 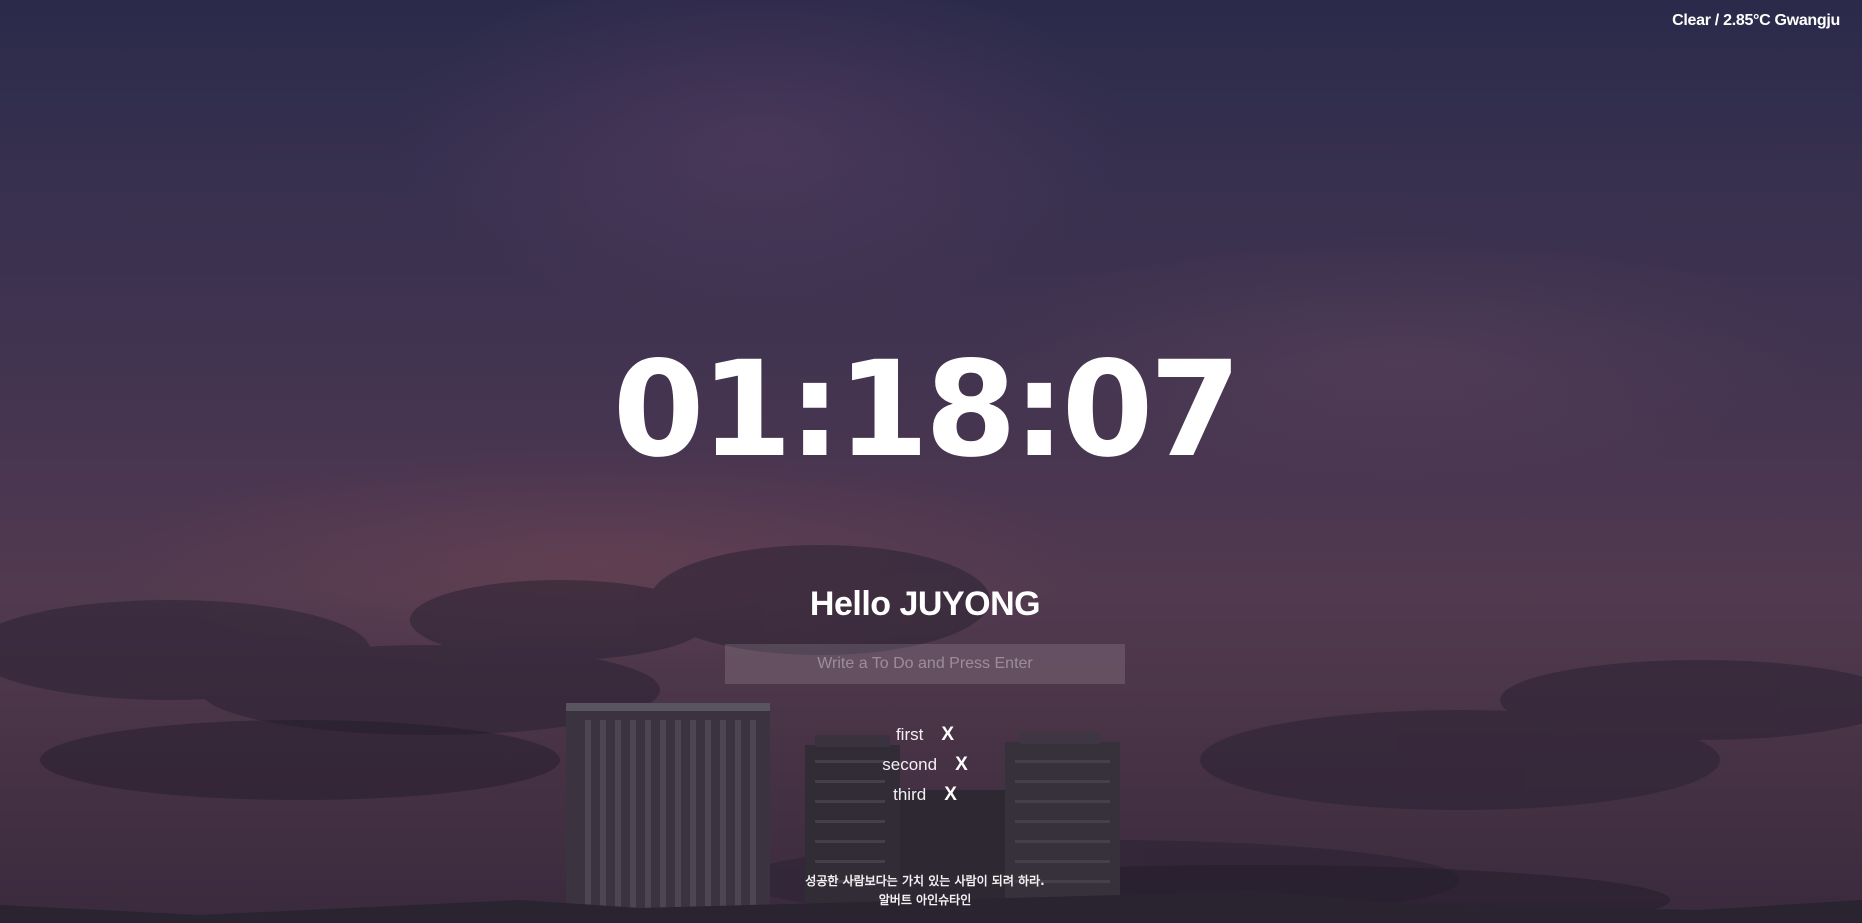 What do you see at coordinates (925, 900) in the screenshot?
I see `quote-author: 알버트 아인슈타인` at bounding box center [925, 900].